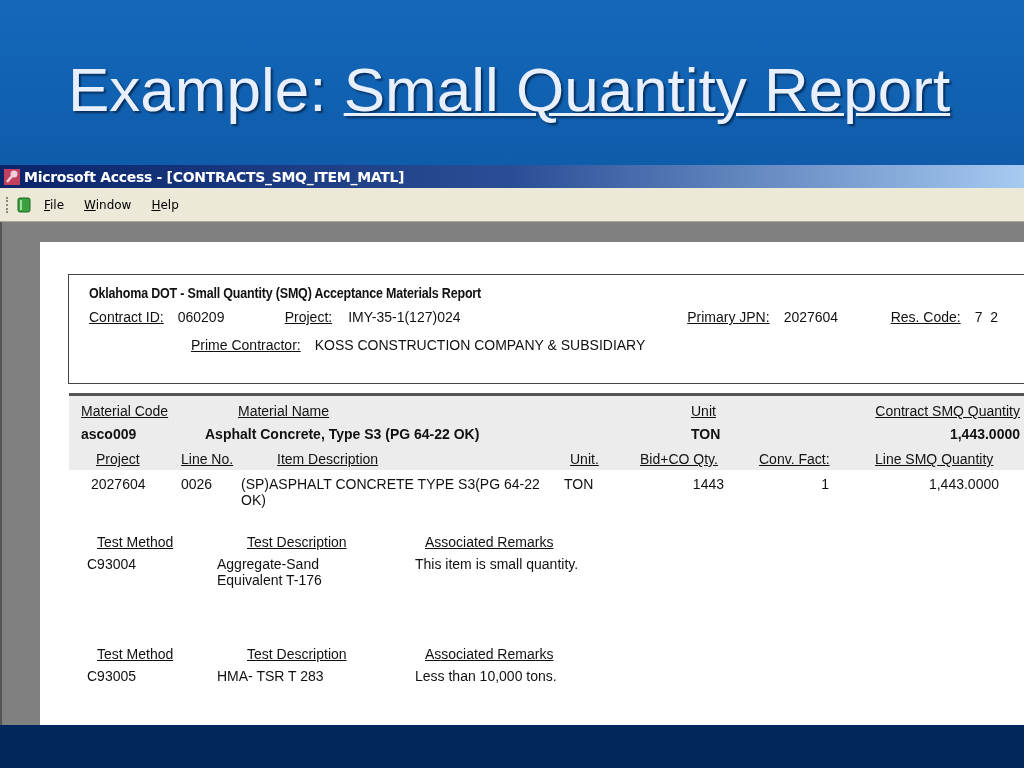 The width and height of the screenshot is (1024, 768). I want to click on column-header: Unit, so click(704, 411).